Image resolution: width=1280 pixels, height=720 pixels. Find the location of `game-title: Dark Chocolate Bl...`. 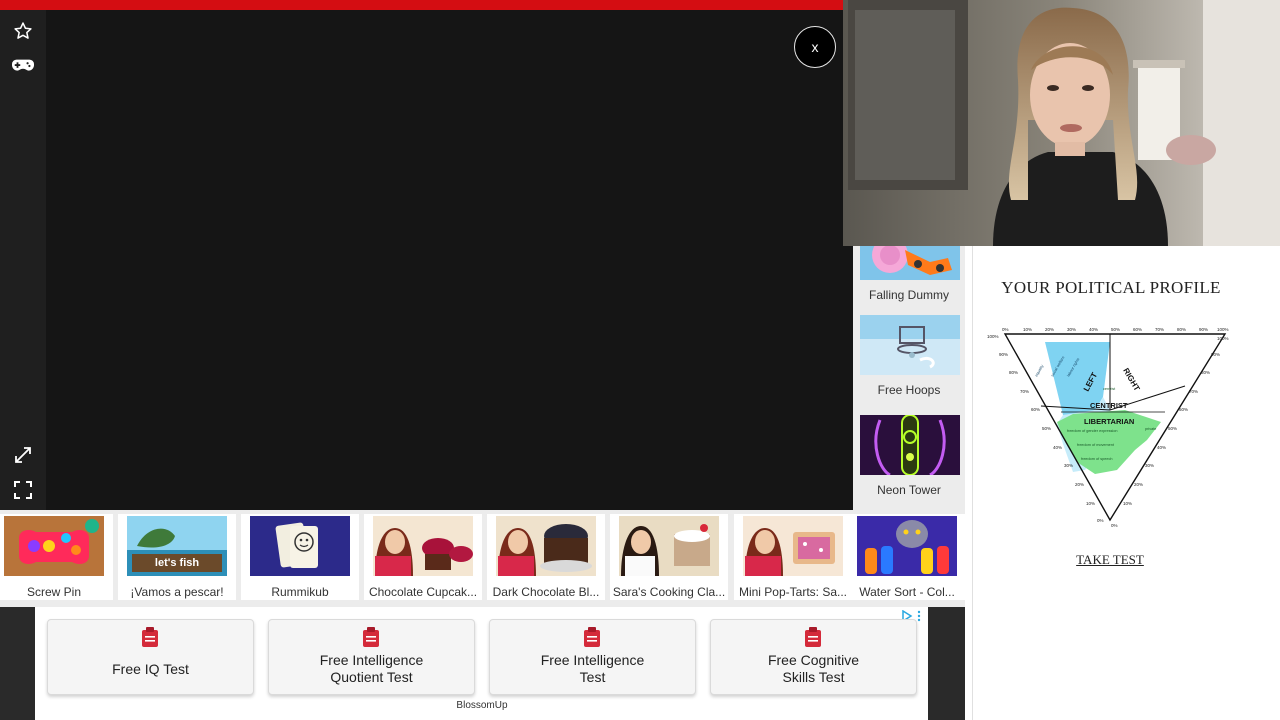

game-title: Dark Chocolate Bl... is located at coordinates (546, 592).